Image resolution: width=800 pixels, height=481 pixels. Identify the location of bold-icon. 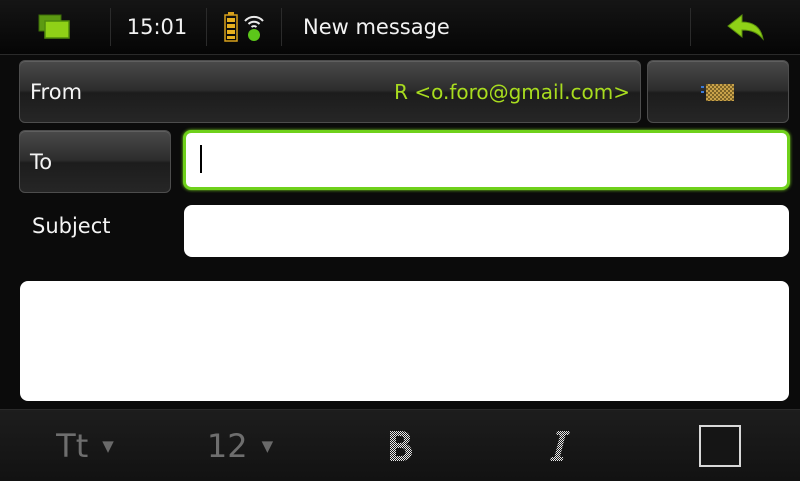
(401, 445).